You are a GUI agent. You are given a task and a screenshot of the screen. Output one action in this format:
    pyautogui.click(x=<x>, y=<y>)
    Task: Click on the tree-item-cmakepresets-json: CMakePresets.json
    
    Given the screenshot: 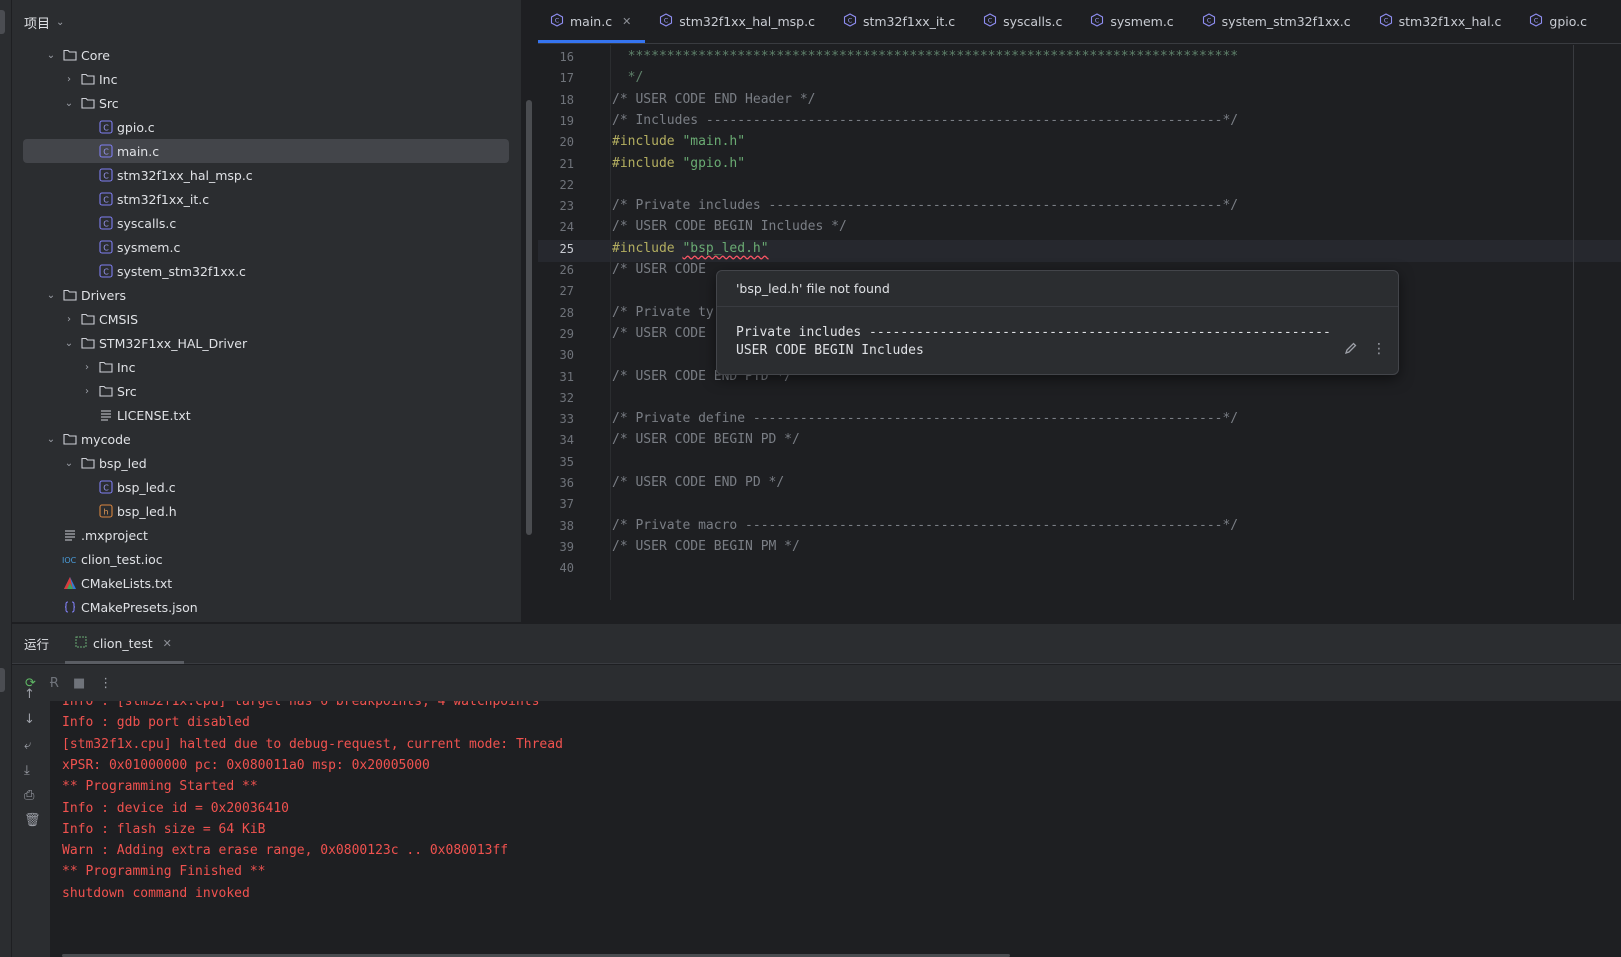 What is the action you would take?
    pyautogui.click(x=266, y=607)
    